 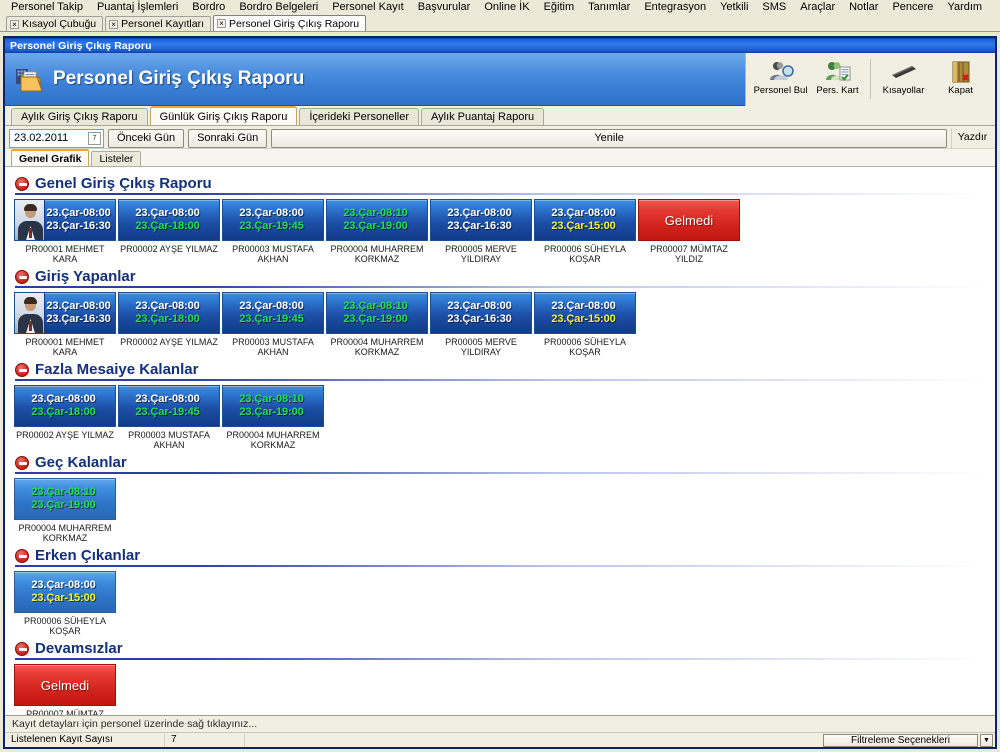 I want to click on section-header: Devamsızlar, so click(x=500, y=648).